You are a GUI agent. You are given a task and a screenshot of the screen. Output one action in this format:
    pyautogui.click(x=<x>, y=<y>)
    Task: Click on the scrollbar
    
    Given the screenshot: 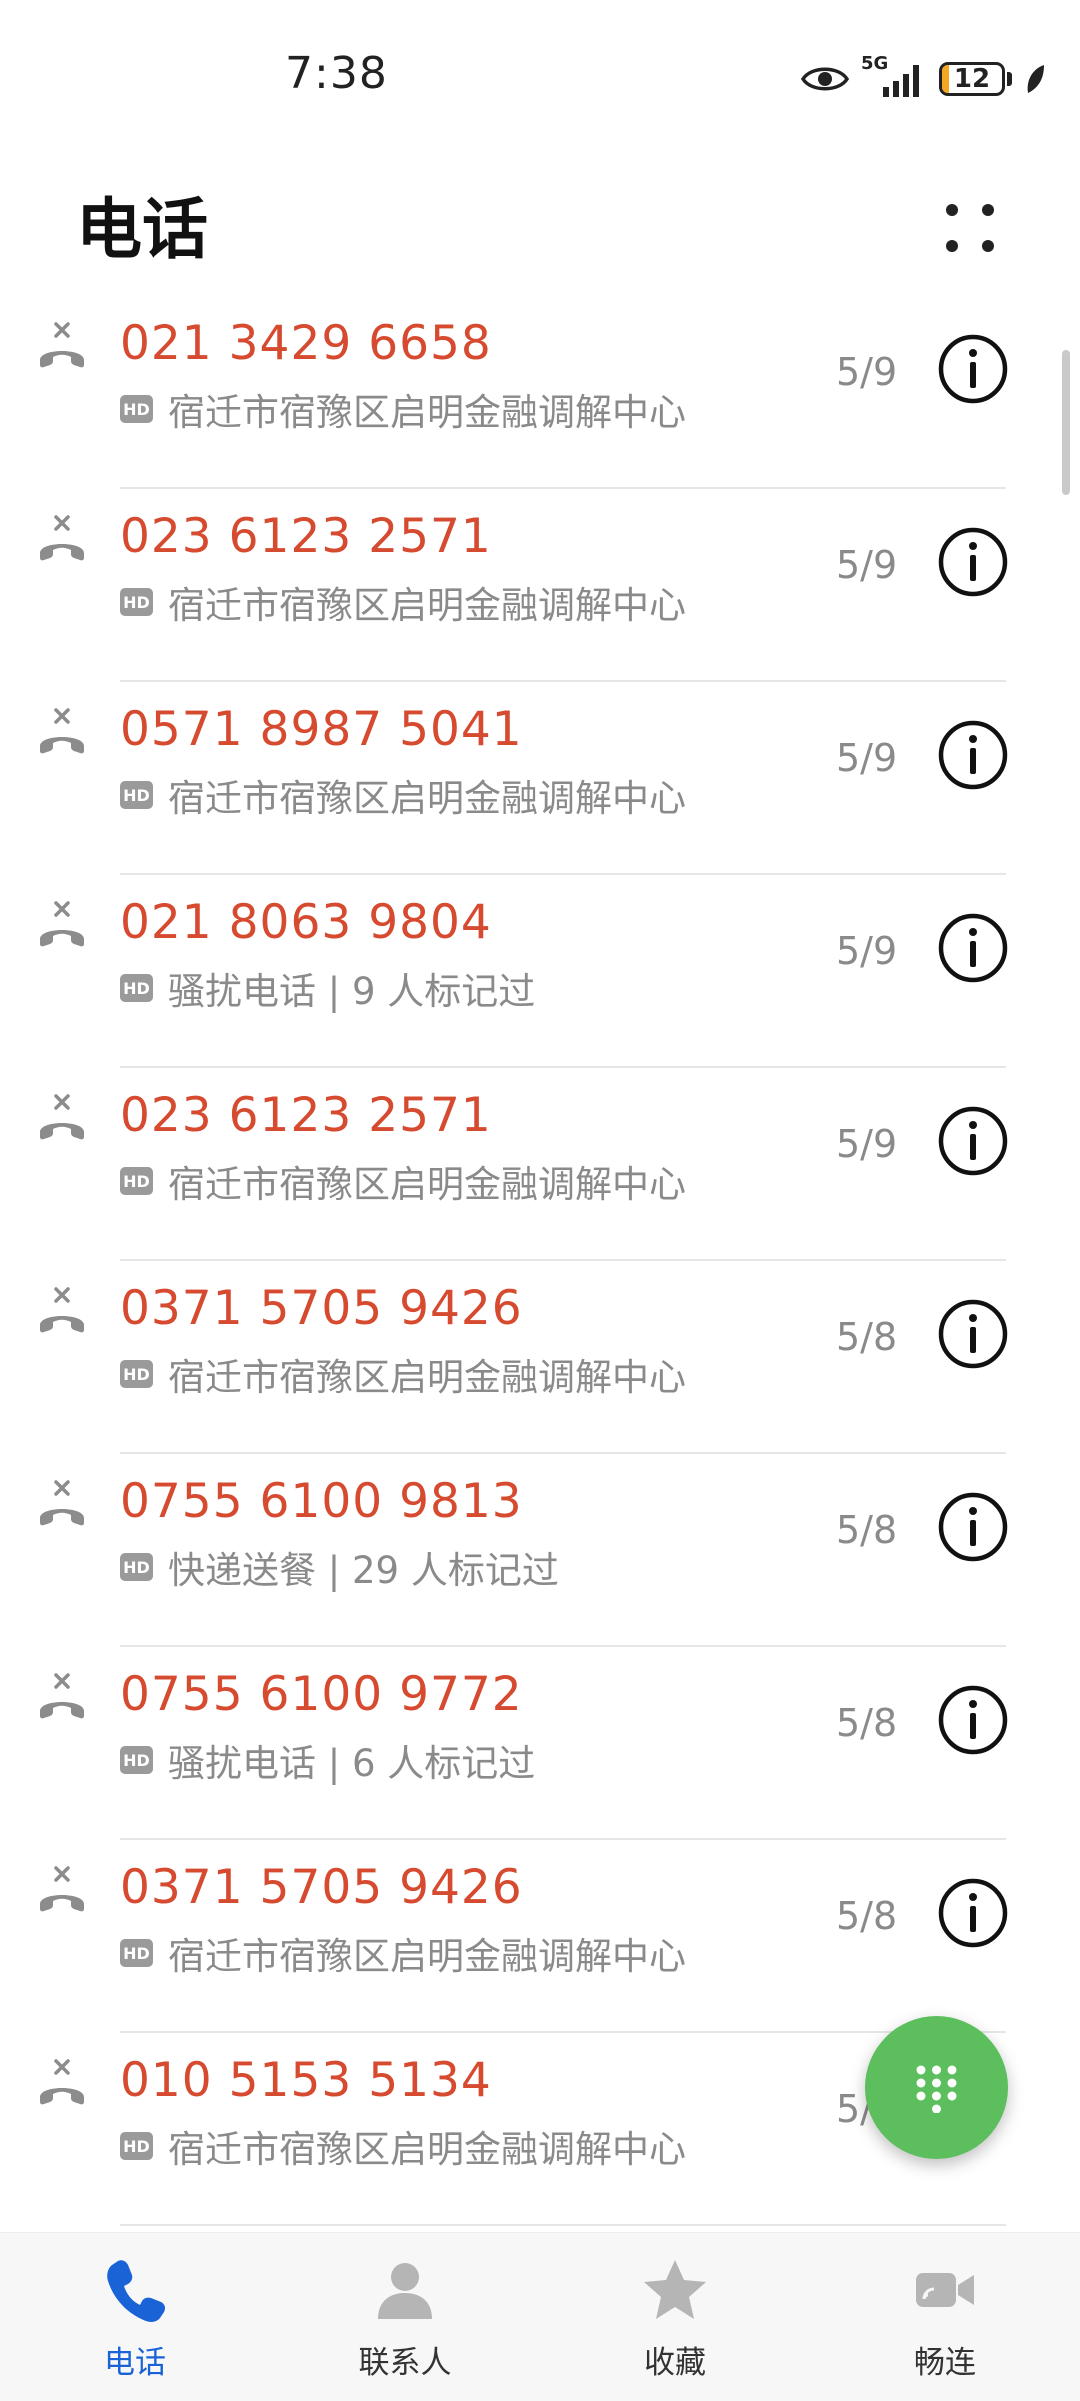 What is the action you would take?
    pyautogui.click(x=1066, y=422)
    